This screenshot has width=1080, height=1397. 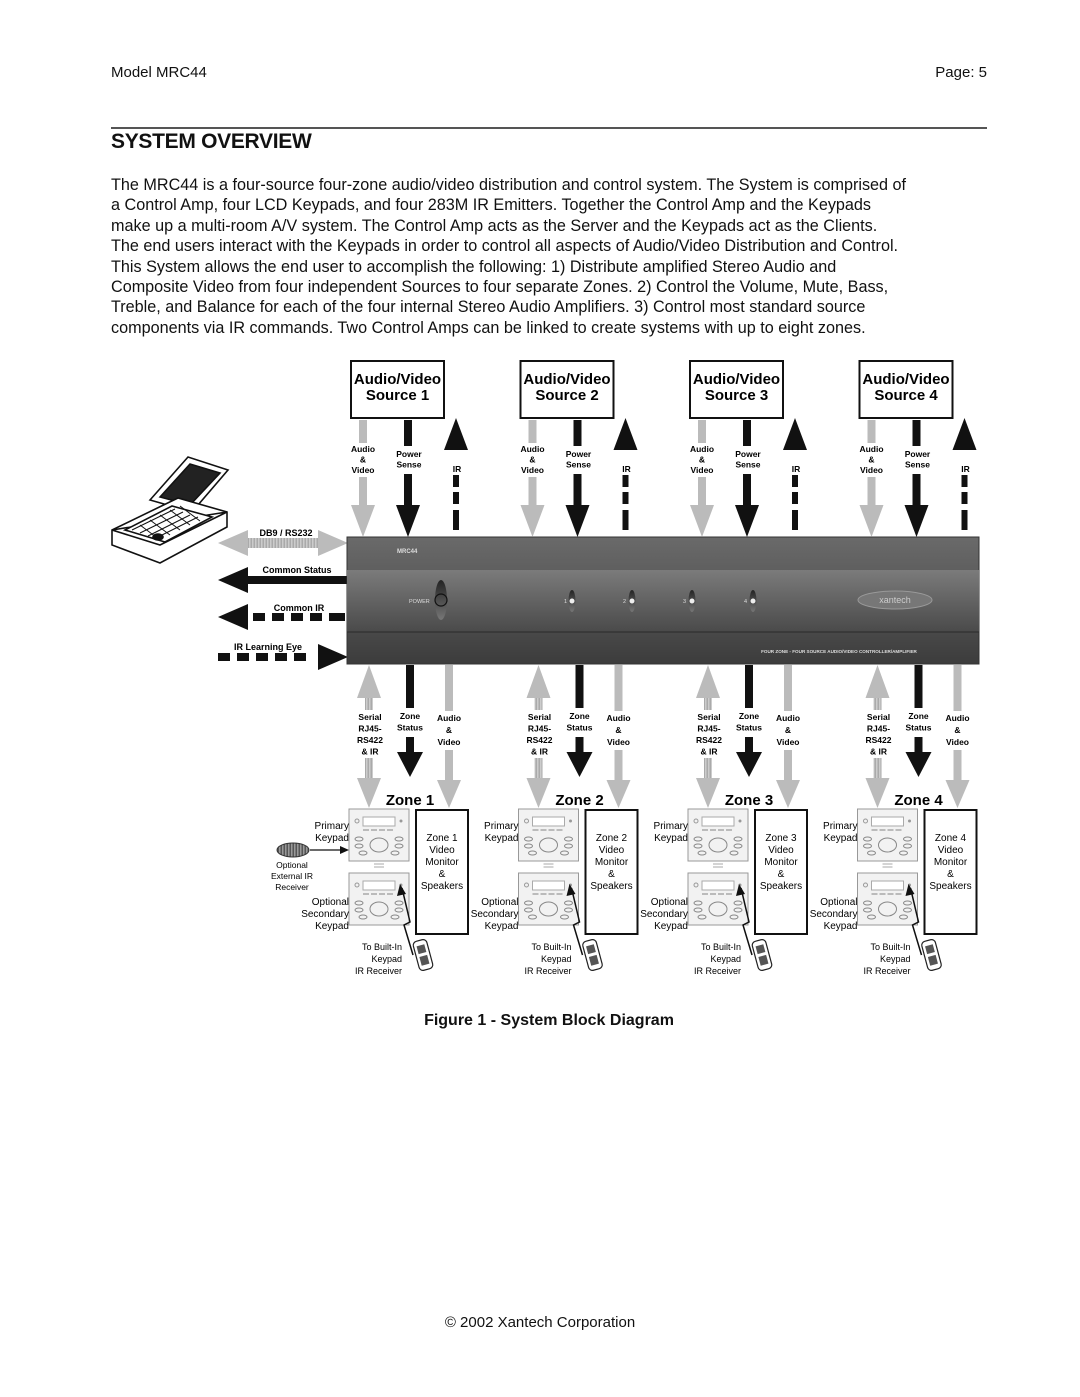 What do you see at coordinates (296, 570) in the screenshot?
I see `common-status-label: Common Status` at bounding box center [296, 570].